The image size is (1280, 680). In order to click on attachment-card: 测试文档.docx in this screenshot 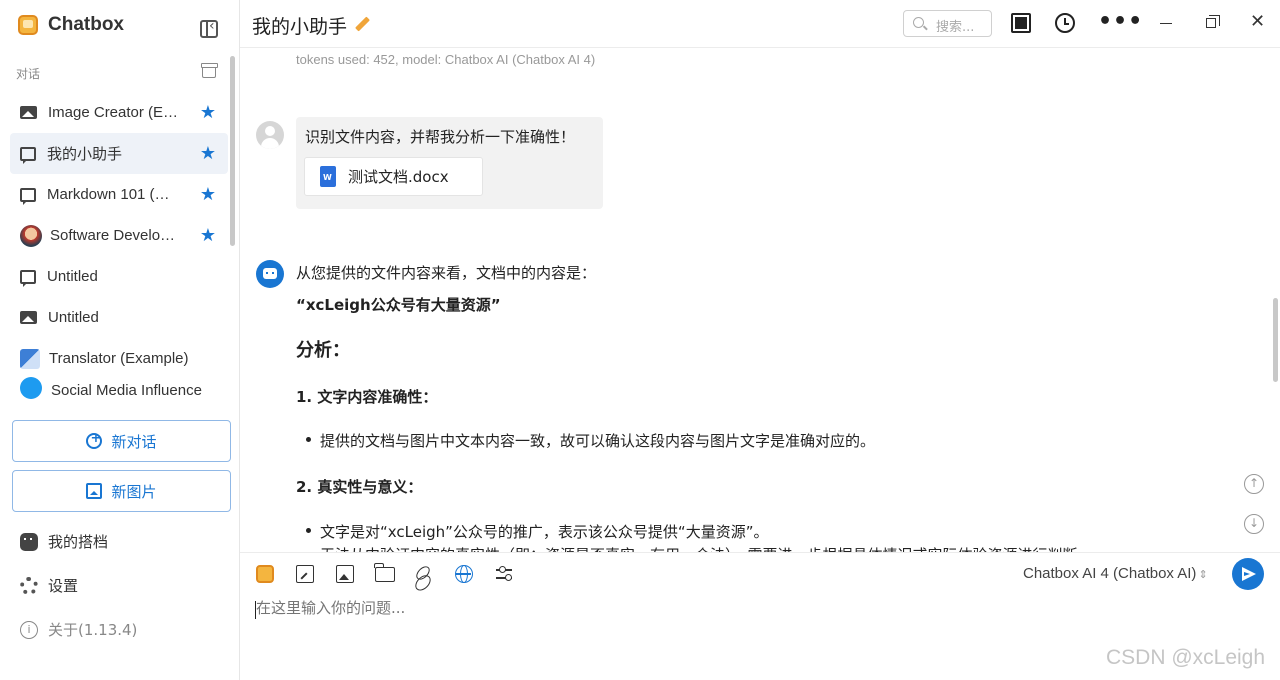, I will do `click(393, 176)`.